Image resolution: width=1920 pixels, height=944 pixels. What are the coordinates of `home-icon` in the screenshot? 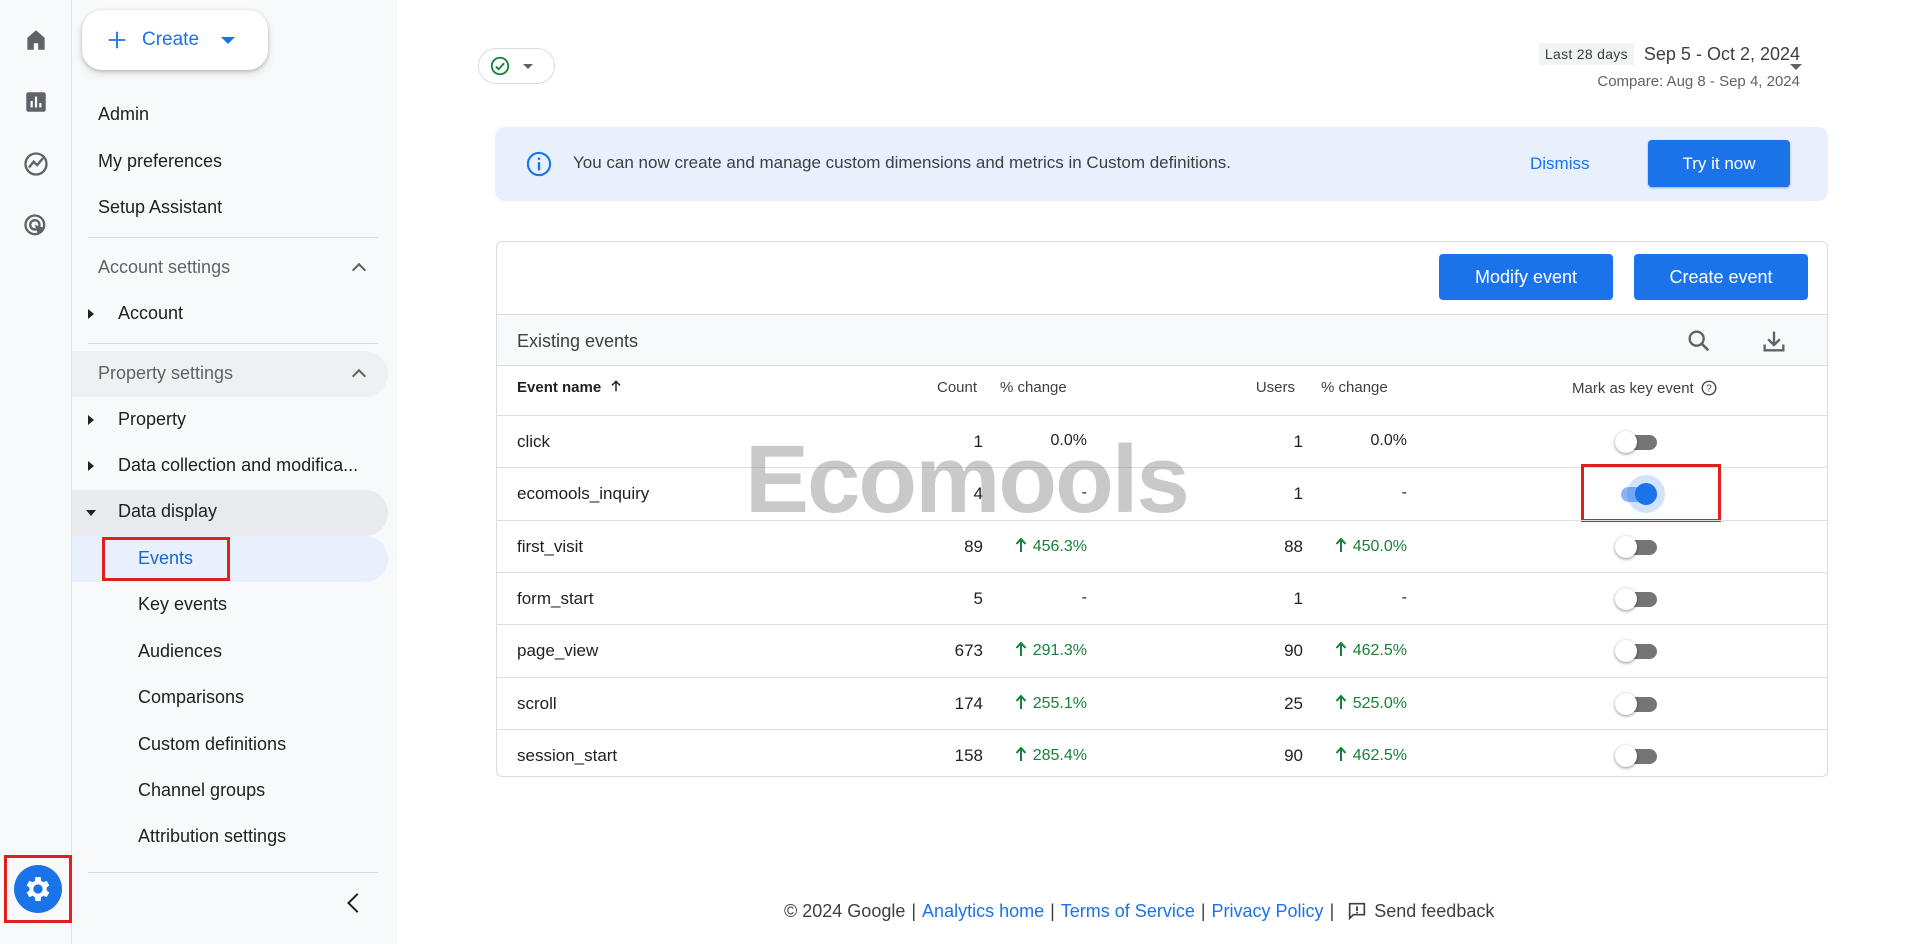 It's located at (36, 40).